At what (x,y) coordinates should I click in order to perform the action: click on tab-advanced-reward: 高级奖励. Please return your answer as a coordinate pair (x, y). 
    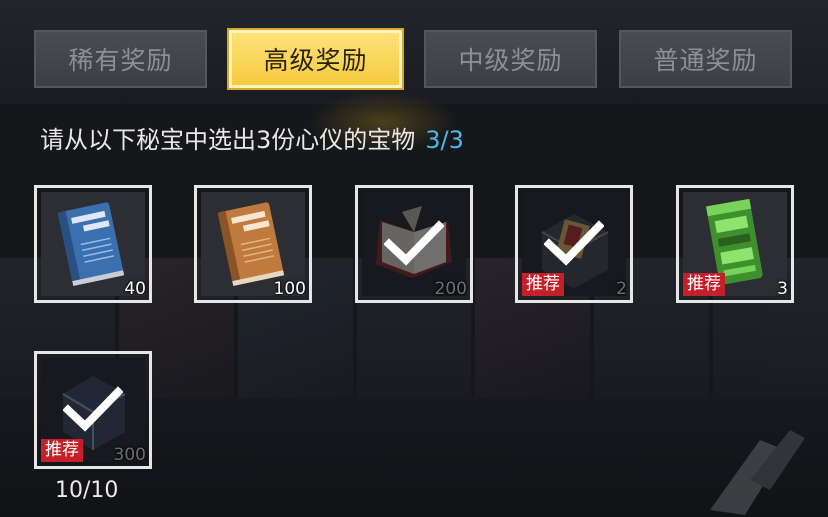
    Looking at the image, I should click on (315, 59).